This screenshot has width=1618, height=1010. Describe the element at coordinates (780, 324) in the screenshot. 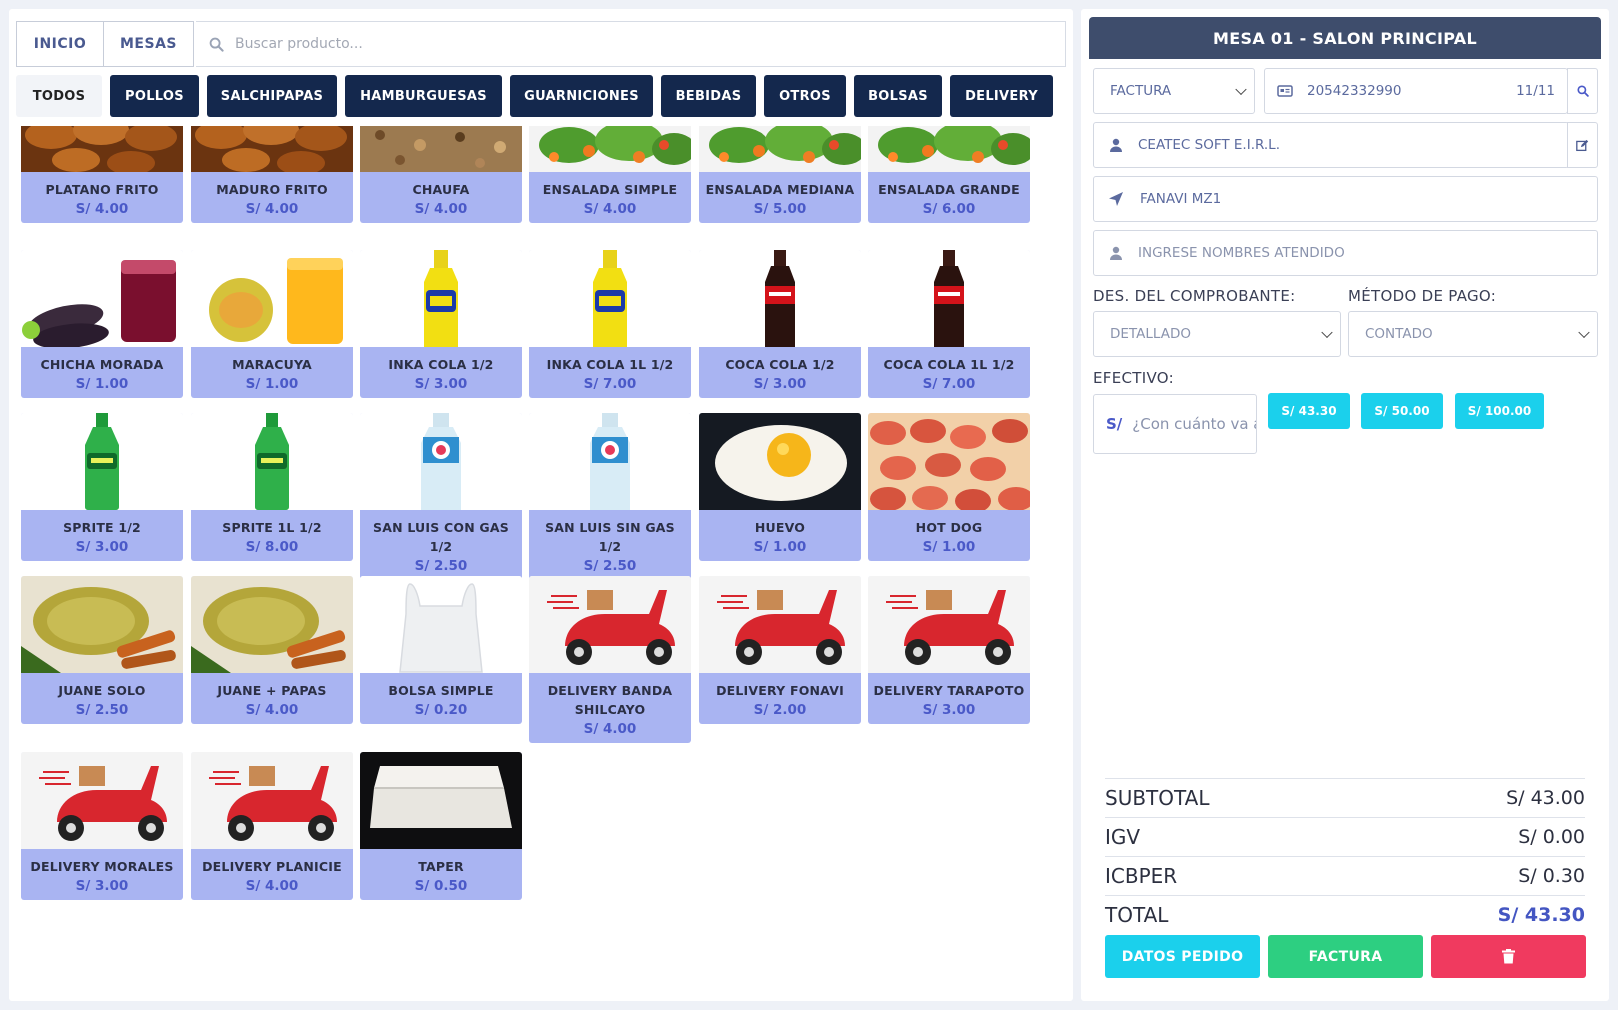

I see `product-card: COCA COLA 1/2 S/ 3.00` at that location.